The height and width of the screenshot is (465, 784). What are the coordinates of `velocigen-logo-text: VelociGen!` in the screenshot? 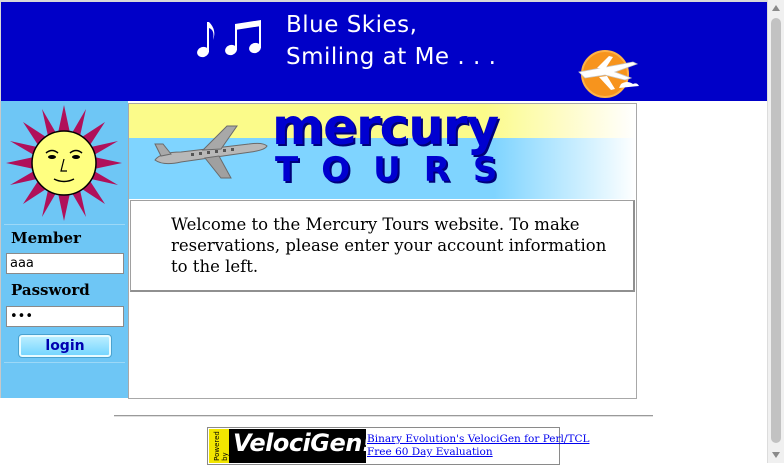 It's located at (303, 443).